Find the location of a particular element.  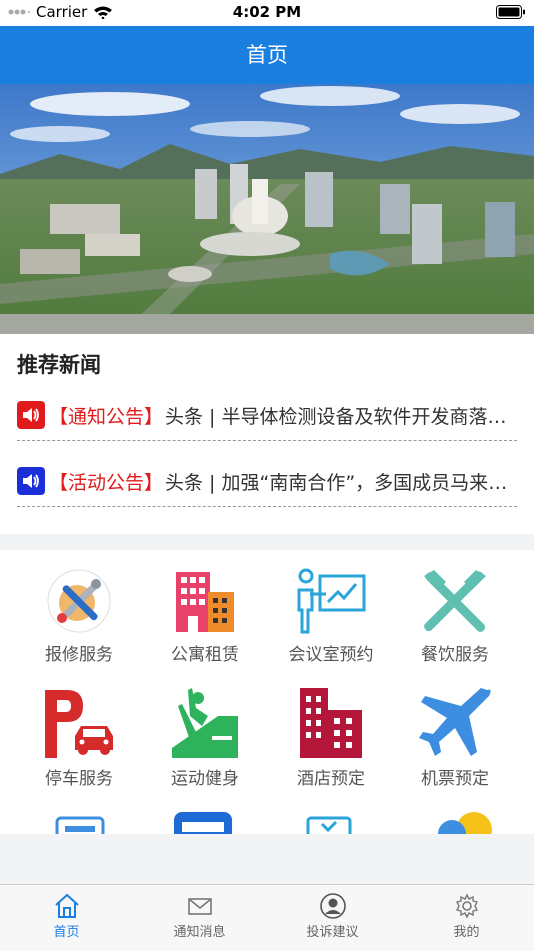

clock: 4:02 PM is located at coordinates (267, 12).